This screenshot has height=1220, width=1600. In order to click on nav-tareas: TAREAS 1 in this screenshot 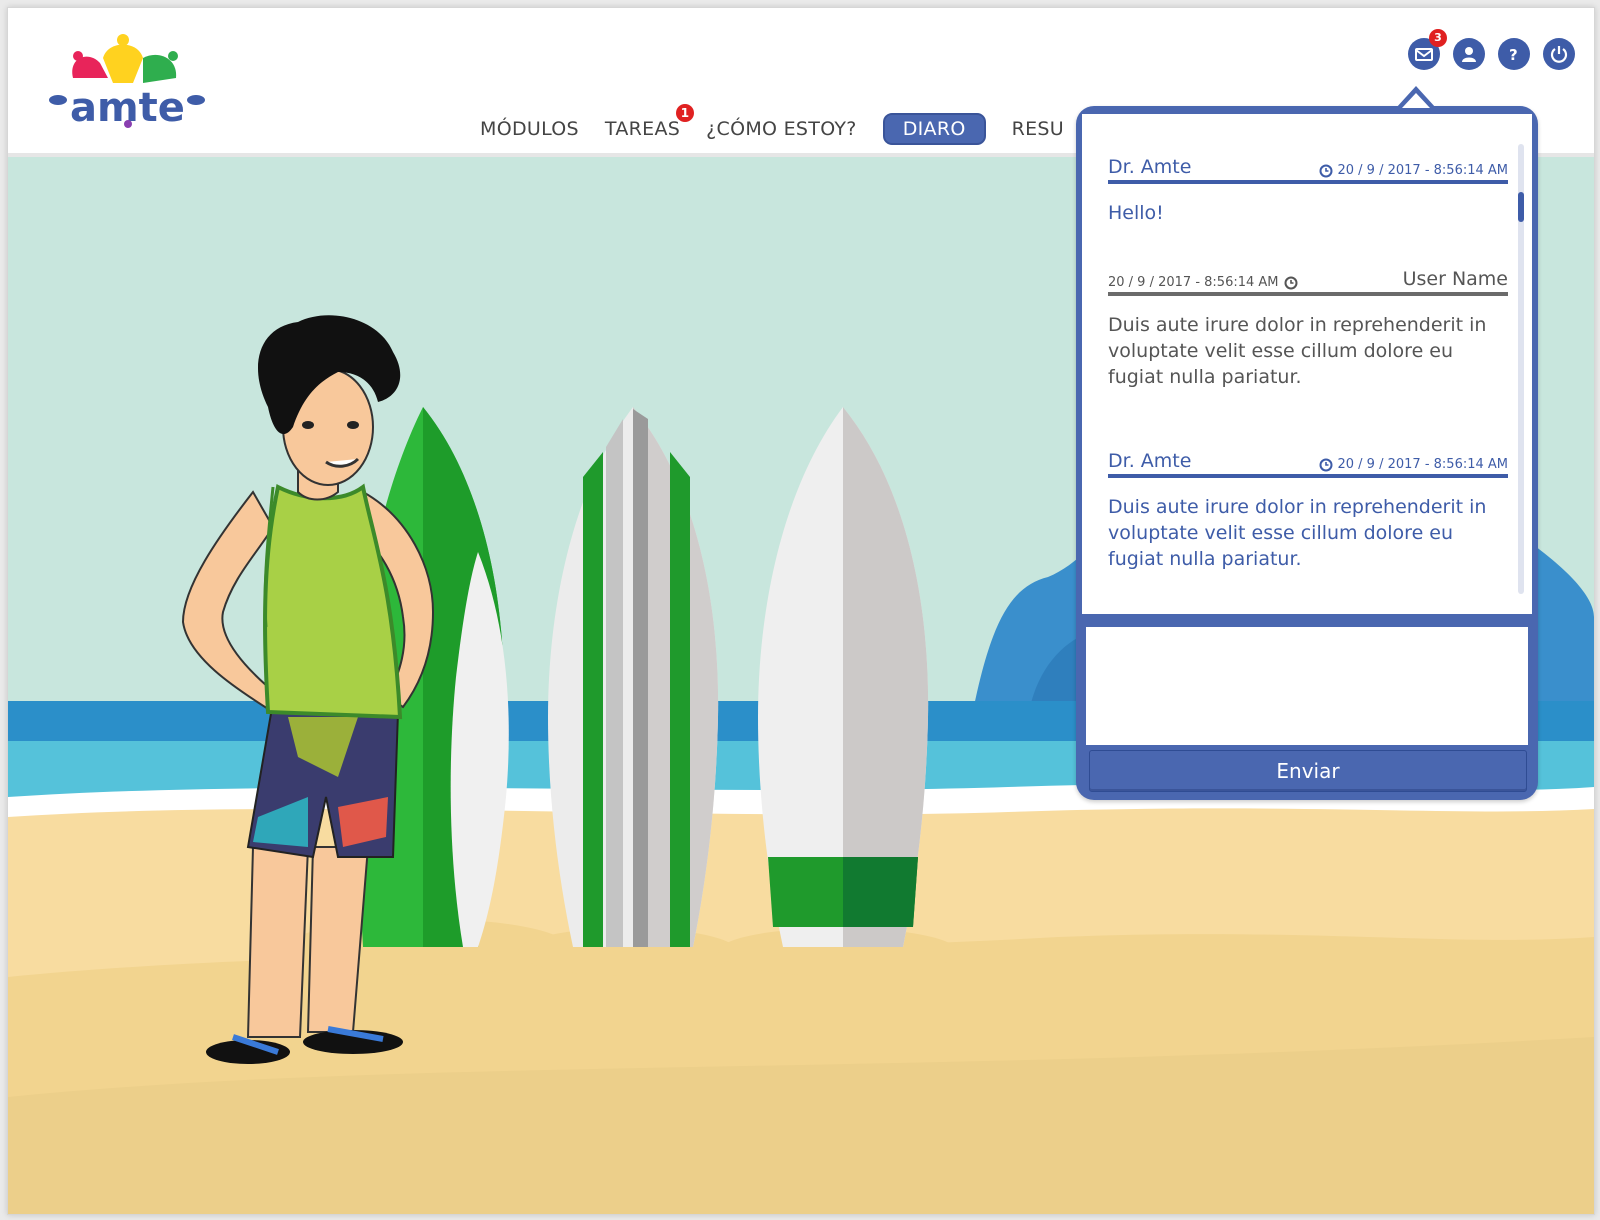, I will do `click(649, 122)`.